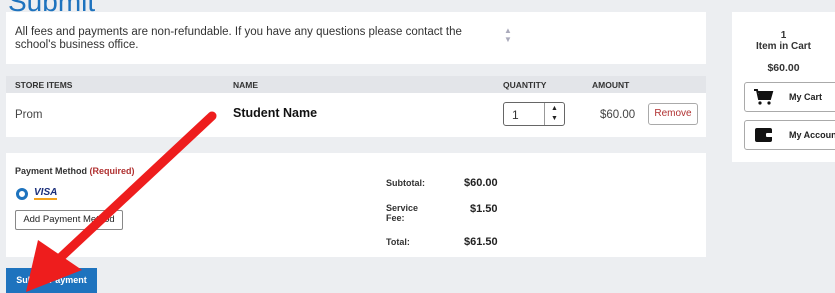  What do you see at coordinates (402, 213) in the screenshot?
I see `service-fee-label: Service Fee:` at bounding box center [402, 213].